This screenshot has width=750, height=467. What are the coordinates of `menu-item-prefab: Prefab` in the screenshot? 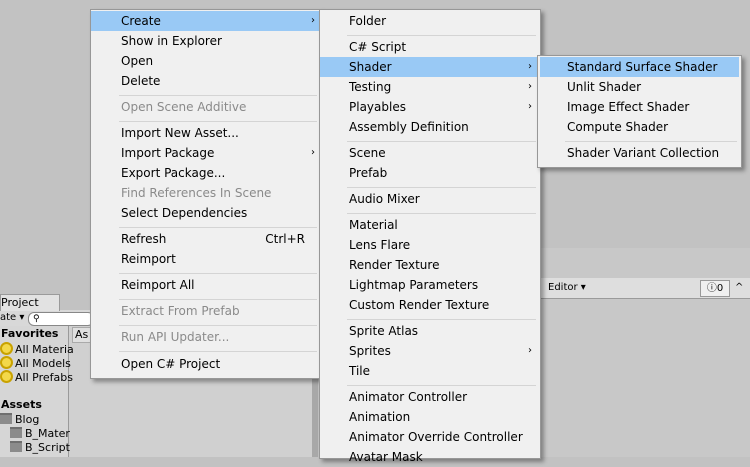 It's located at (430, 173).